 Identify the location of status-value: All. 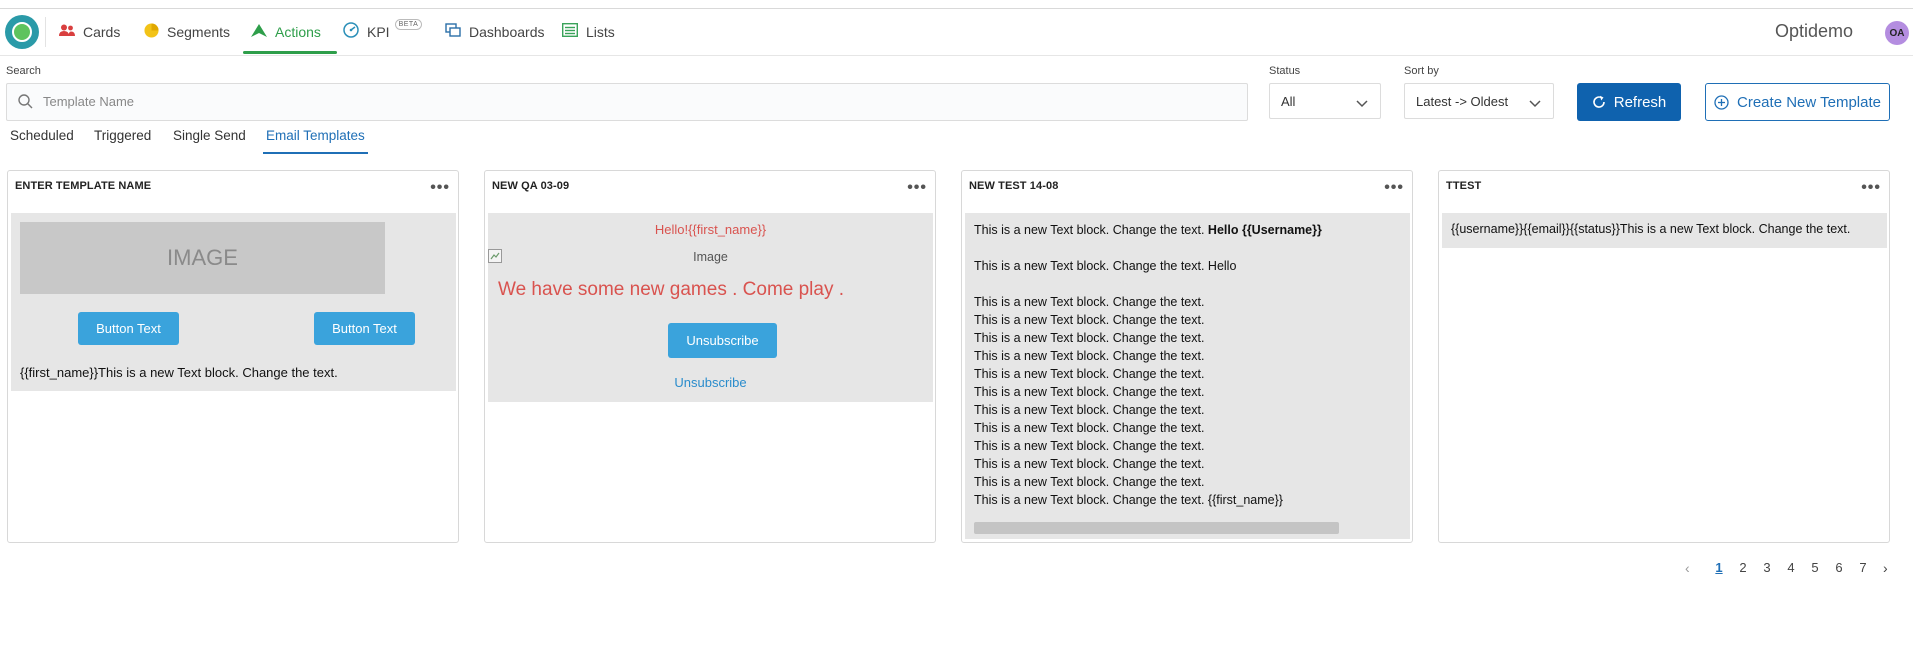
(1288, 101).